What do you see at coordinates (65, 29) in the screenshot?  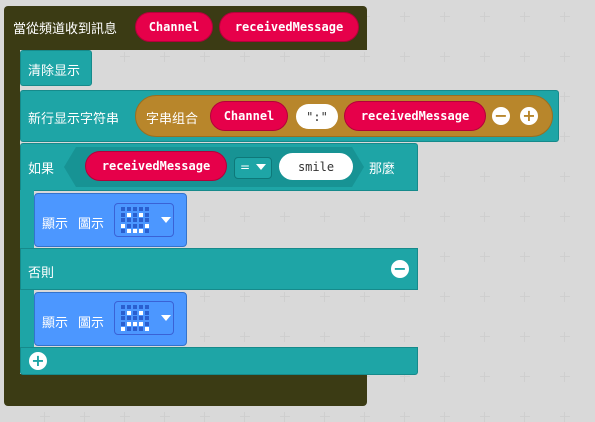 I see `event-label: 當從頻道收到訊息` at bounding box center [65, 29].